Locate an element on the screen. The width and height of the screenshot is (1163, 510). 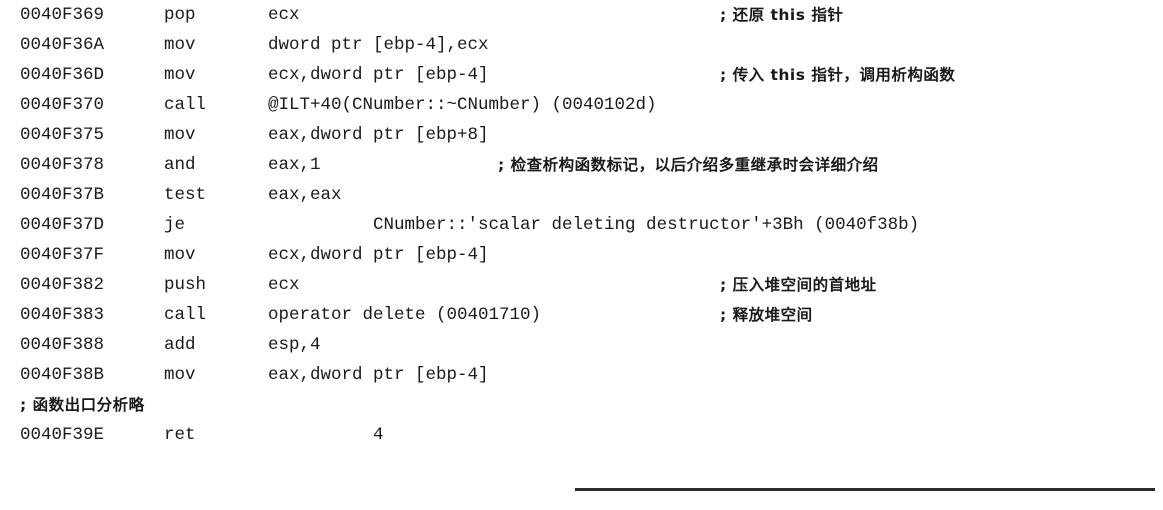
address: 0040F378 is located at coordinates (62, 165).